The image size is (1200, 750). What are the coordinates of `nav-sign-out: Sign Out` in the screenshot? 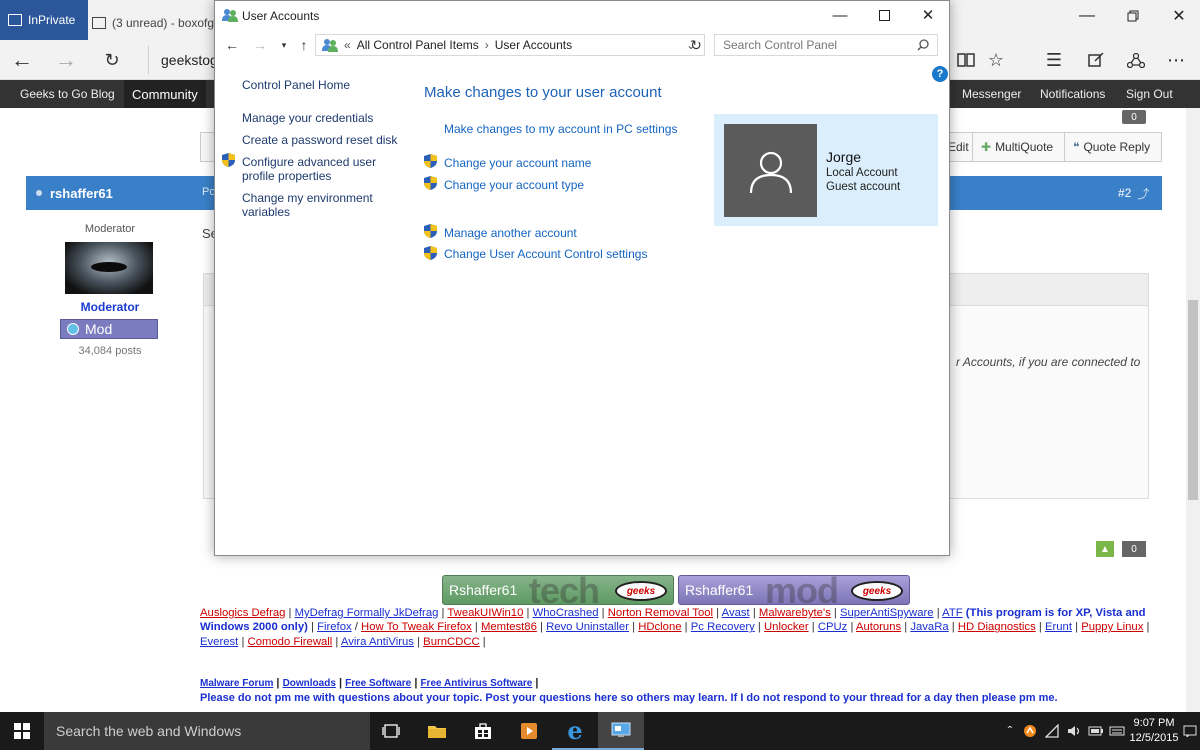 It's located at (1149, 94).